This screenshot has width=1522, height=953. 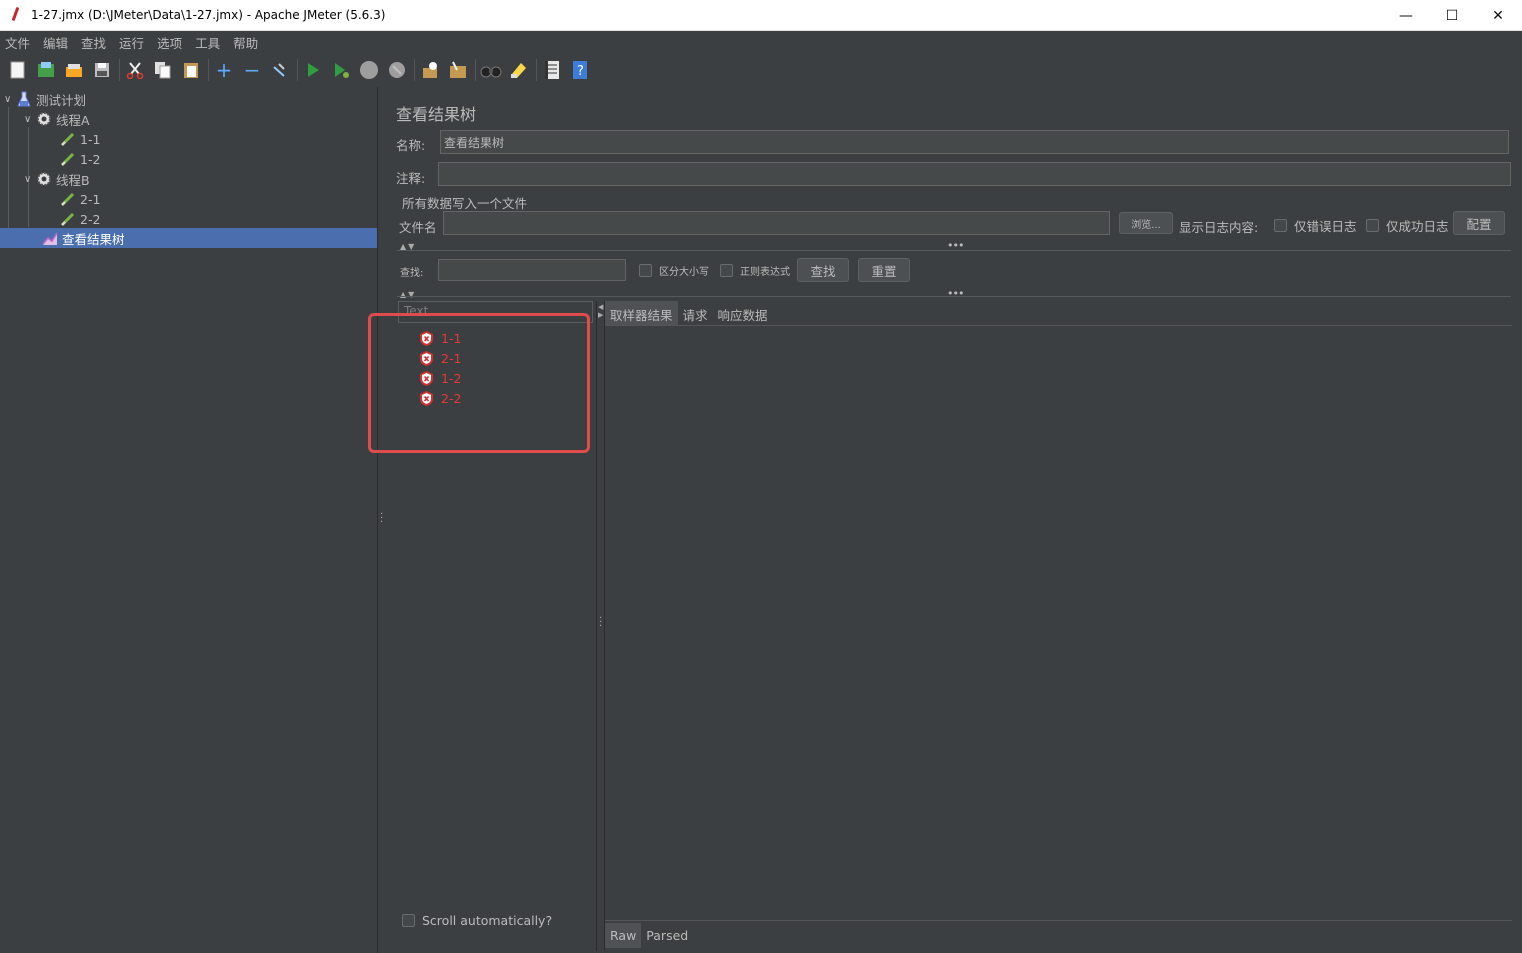 What do you see at coordinates (884, 270) in the screenshot?
I see `reset-button: 重置` at bounding box center [884, 270].